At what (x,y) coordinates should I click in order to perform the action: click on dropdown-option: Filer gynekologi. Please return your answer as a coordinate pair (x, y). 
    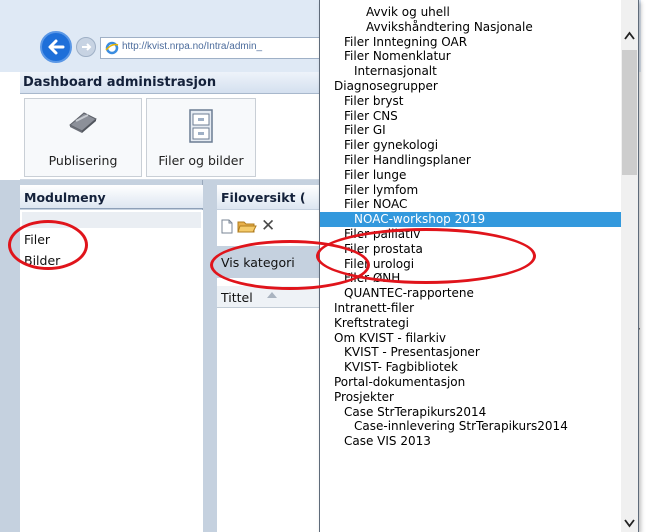
    Looking at the image, I should click on (470, 145).